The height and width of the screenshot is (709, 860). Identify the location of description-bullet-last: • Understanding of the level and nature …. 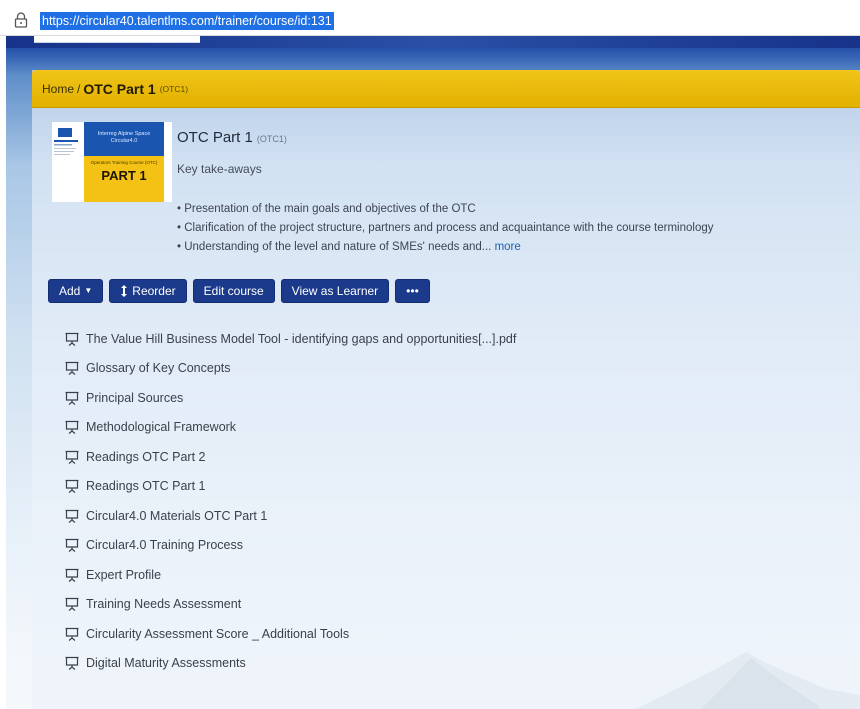
(445, 247).